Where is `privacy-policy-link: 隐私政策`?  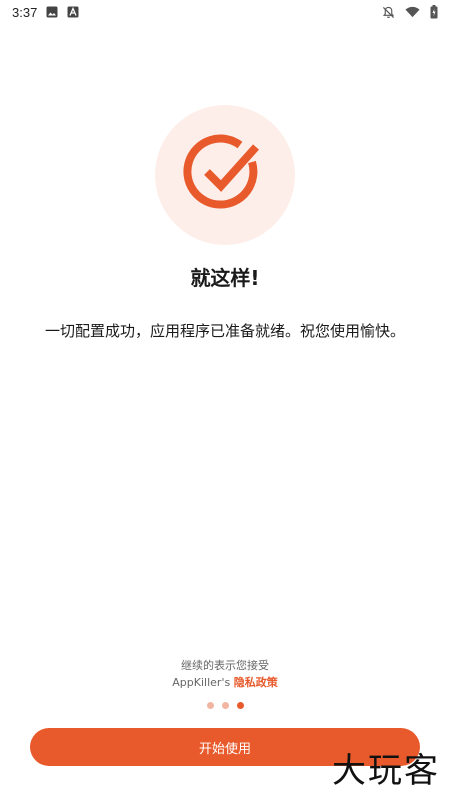 privacy-policy-link: 隐私政策 is located at coordinates (256, 682).